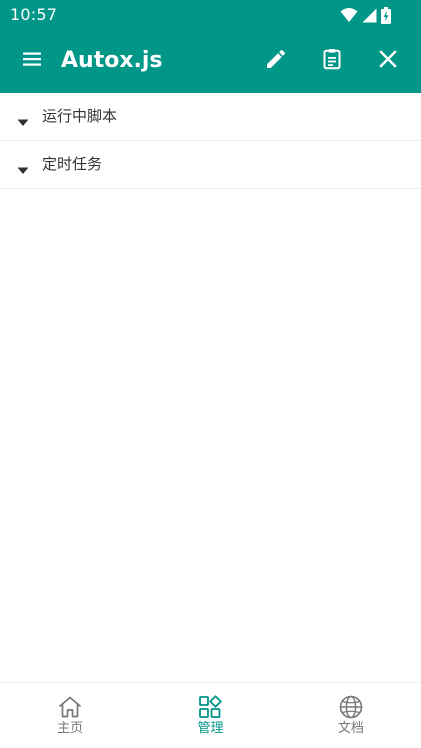 The height and width of the screenshot is (748, 421). I want to click on nav-docs: 文档, so click(351, 715).